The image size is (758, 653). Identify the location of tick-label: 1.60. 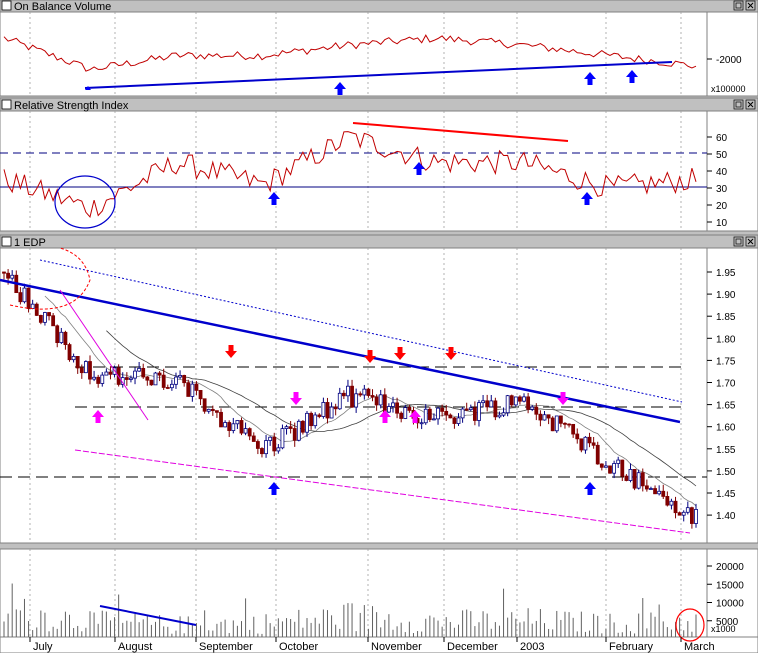
(726, 428).